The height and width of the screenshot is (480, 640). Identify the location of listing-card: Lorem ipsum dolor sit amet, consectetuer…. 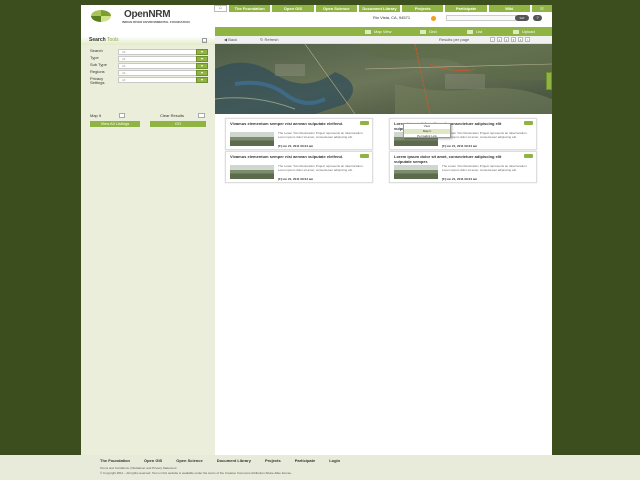
(463, 167).